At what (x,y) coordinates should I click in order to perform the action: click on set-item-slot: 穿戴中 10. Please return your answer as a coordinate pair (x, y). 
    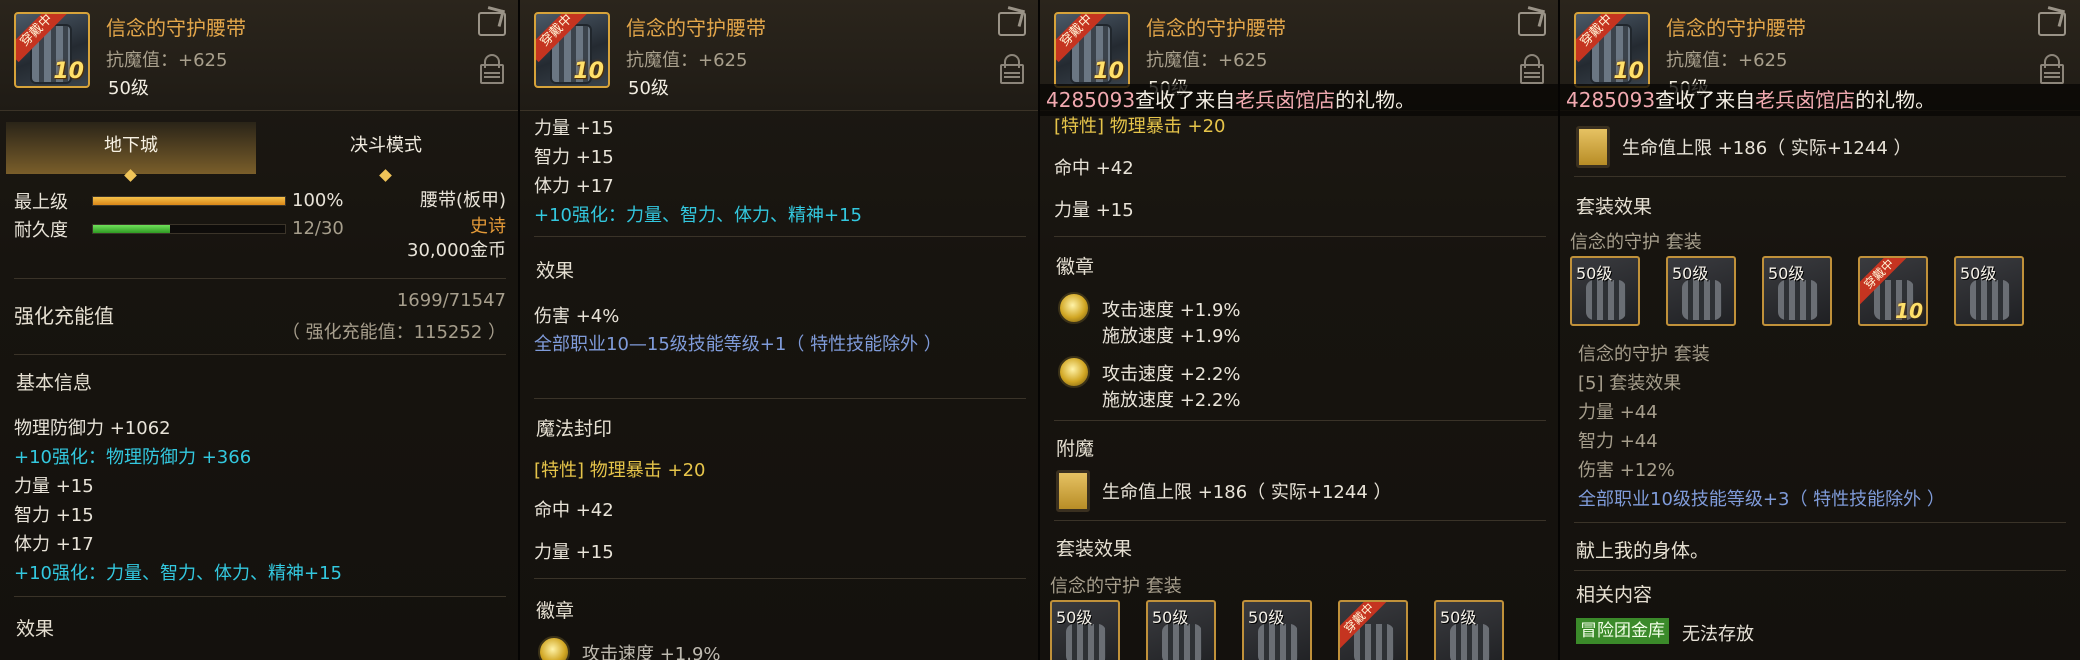
    Looking at the image, I should click on (1893, 291).